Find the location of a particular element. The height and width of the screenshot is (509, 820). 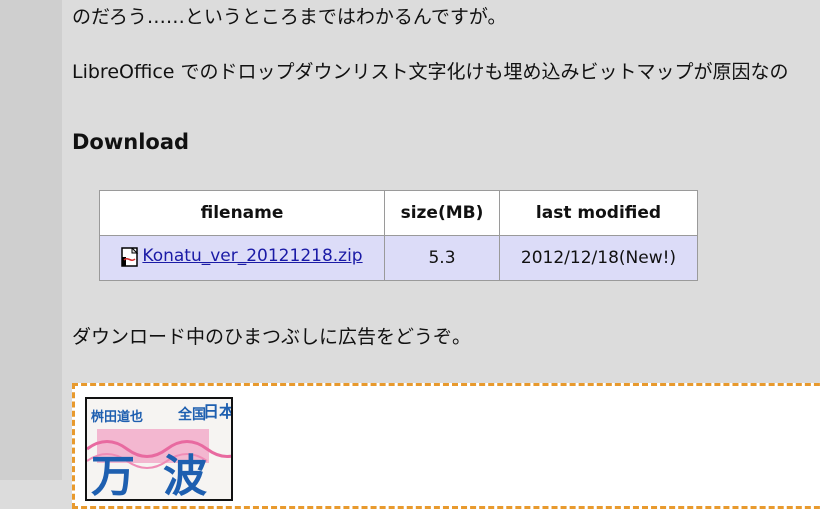

cover-char-2: 波 is located at coordinates (185, 475).